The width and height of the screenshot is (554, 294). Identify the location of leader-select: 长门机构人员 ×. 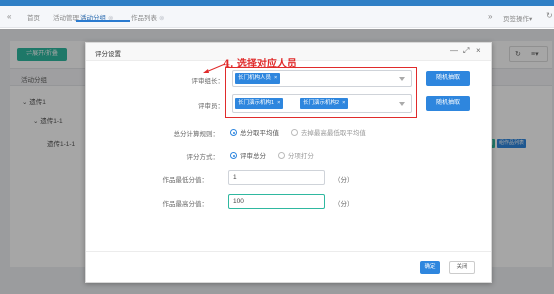
(322, 78).